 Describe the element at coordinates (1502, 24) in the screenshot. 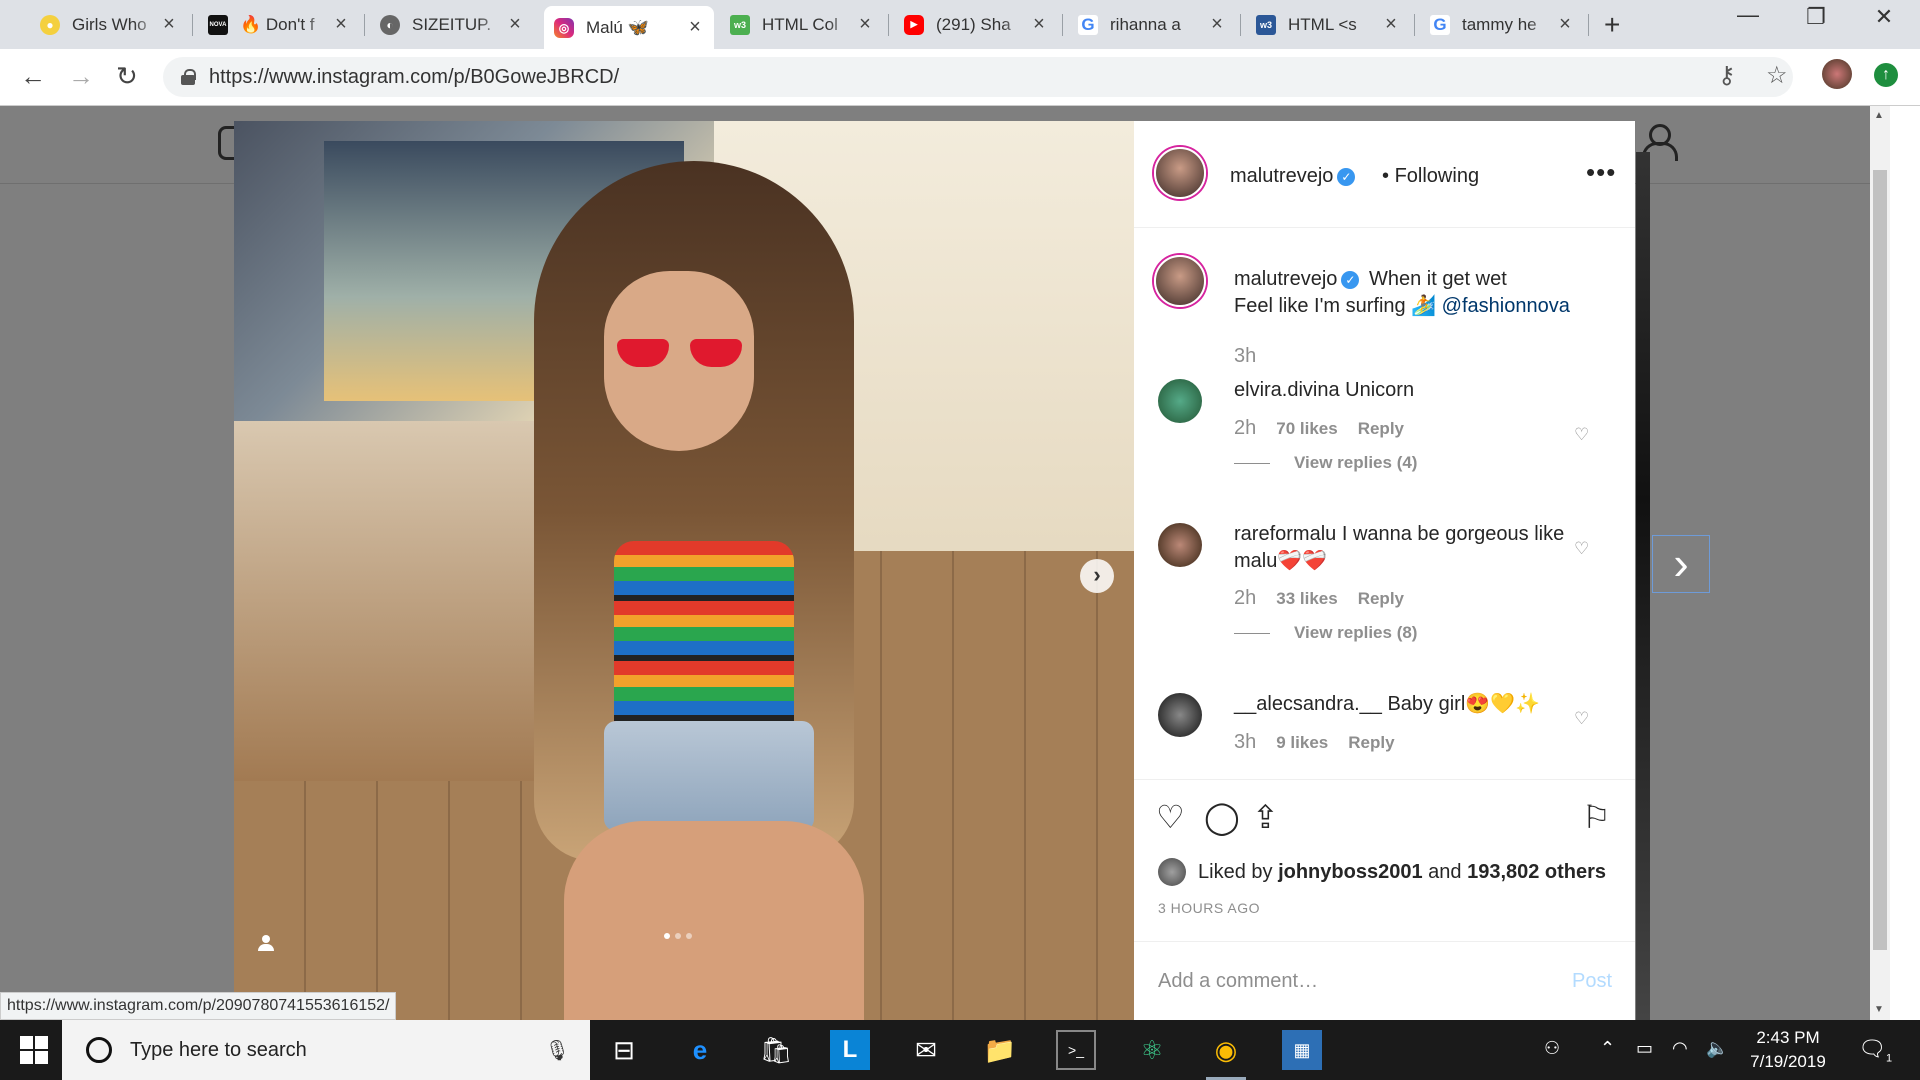

I see `tab-google-tammy: G tammy he ×` at that location.